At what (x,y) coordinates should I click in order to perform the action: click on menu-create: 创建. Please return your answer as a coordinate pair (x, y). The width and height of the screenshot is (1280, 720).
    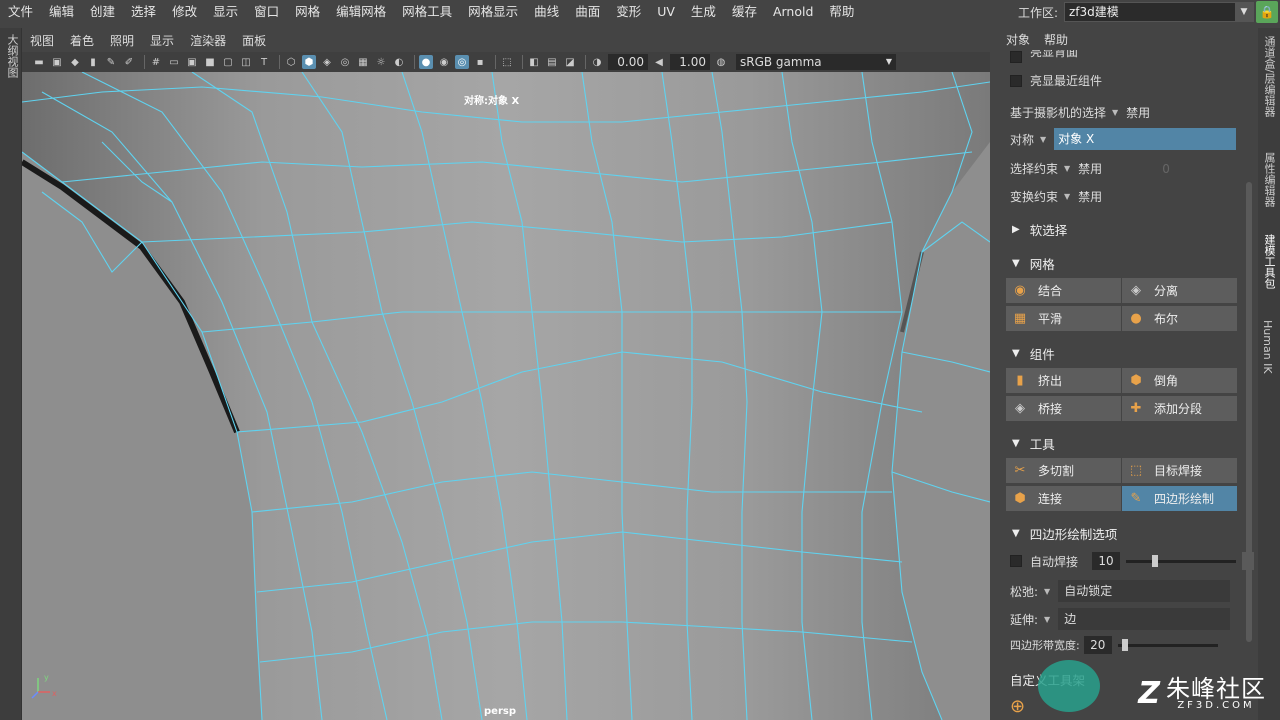
    Looking at the image, I should click on (102, 12).